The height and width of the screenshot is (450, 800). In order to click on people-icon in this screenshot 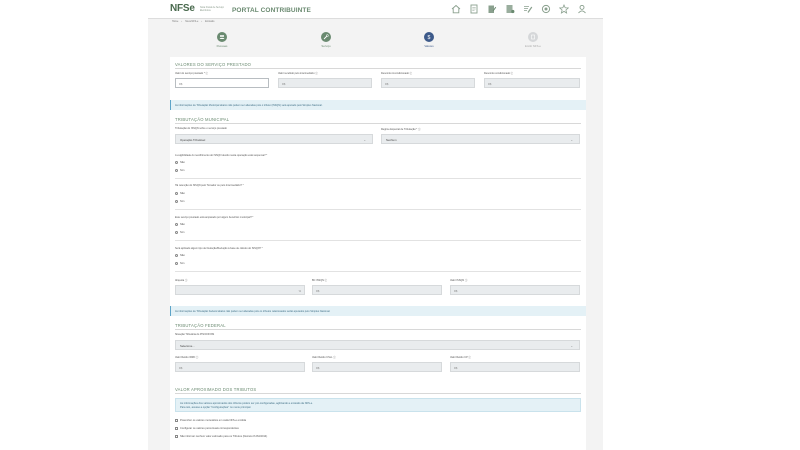, I will do `click(222, 37)`.